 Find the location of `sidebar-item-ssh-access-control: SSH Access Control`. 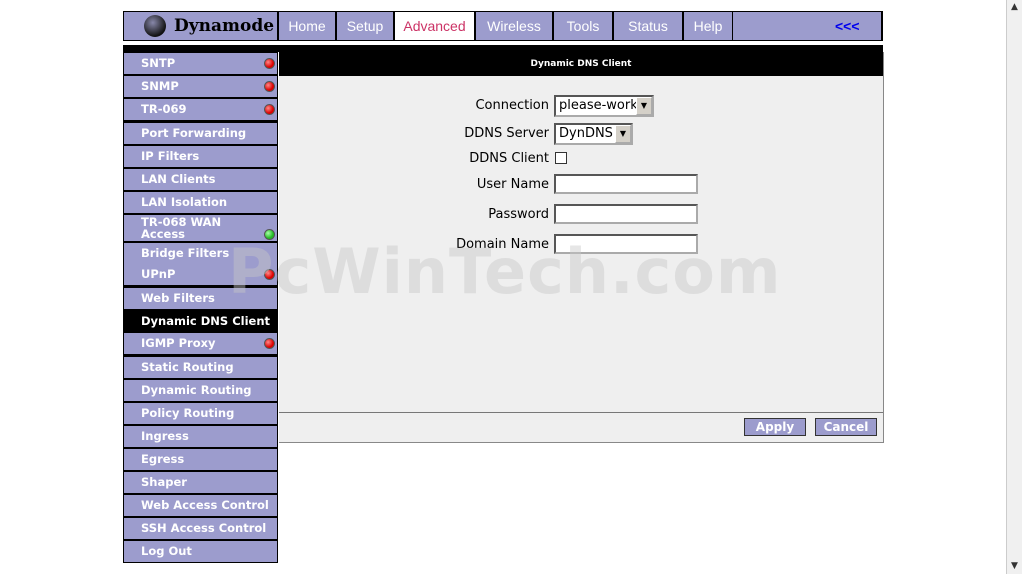

sidebar-item-ssh-access-control: SSH Access Control is located at coordinates (200, 528).